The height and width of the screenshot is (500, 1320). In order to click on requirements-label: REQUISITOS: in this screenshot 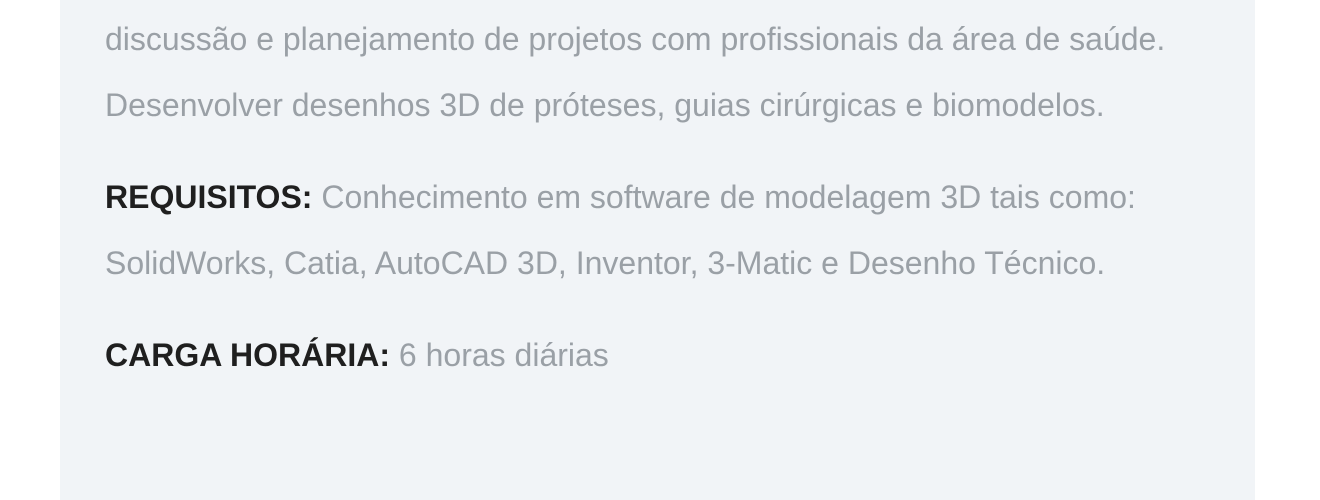, I will do `click(209, 197)`.